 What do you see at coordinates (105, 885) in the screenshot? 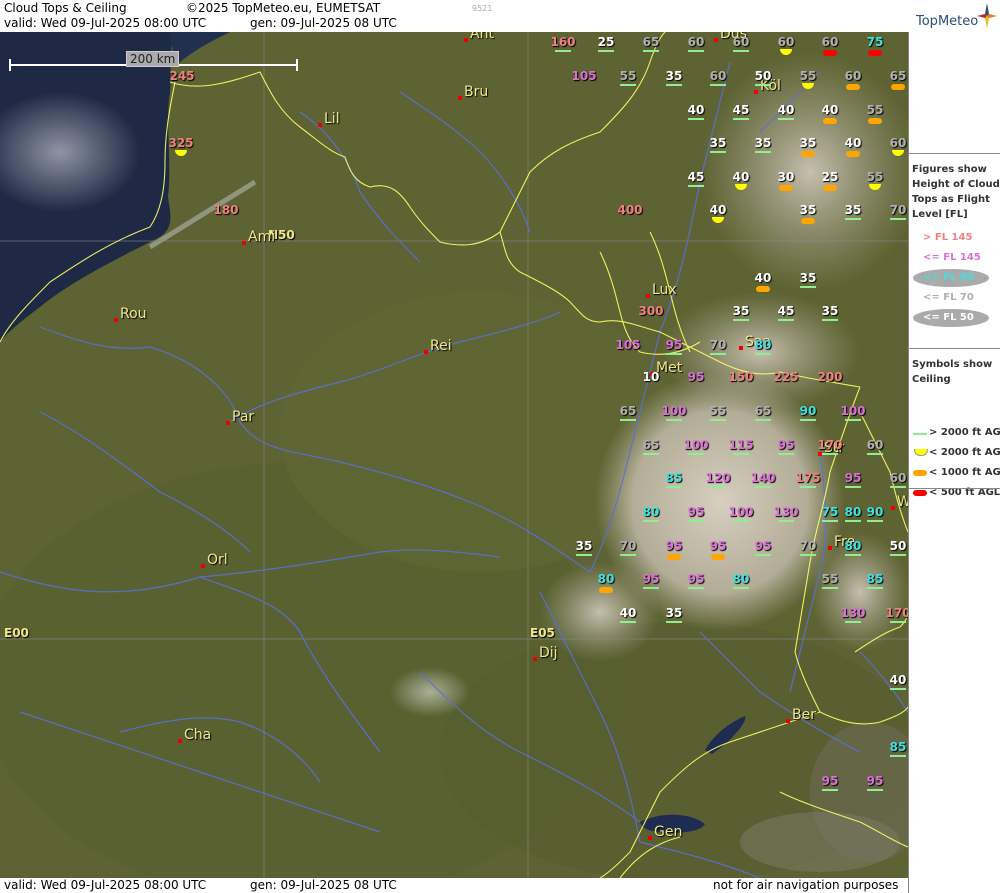
I see `footer-valid-time: valid: Wed 09-Jul-2025 08:00 UTC` at bounding box center [105, 885].